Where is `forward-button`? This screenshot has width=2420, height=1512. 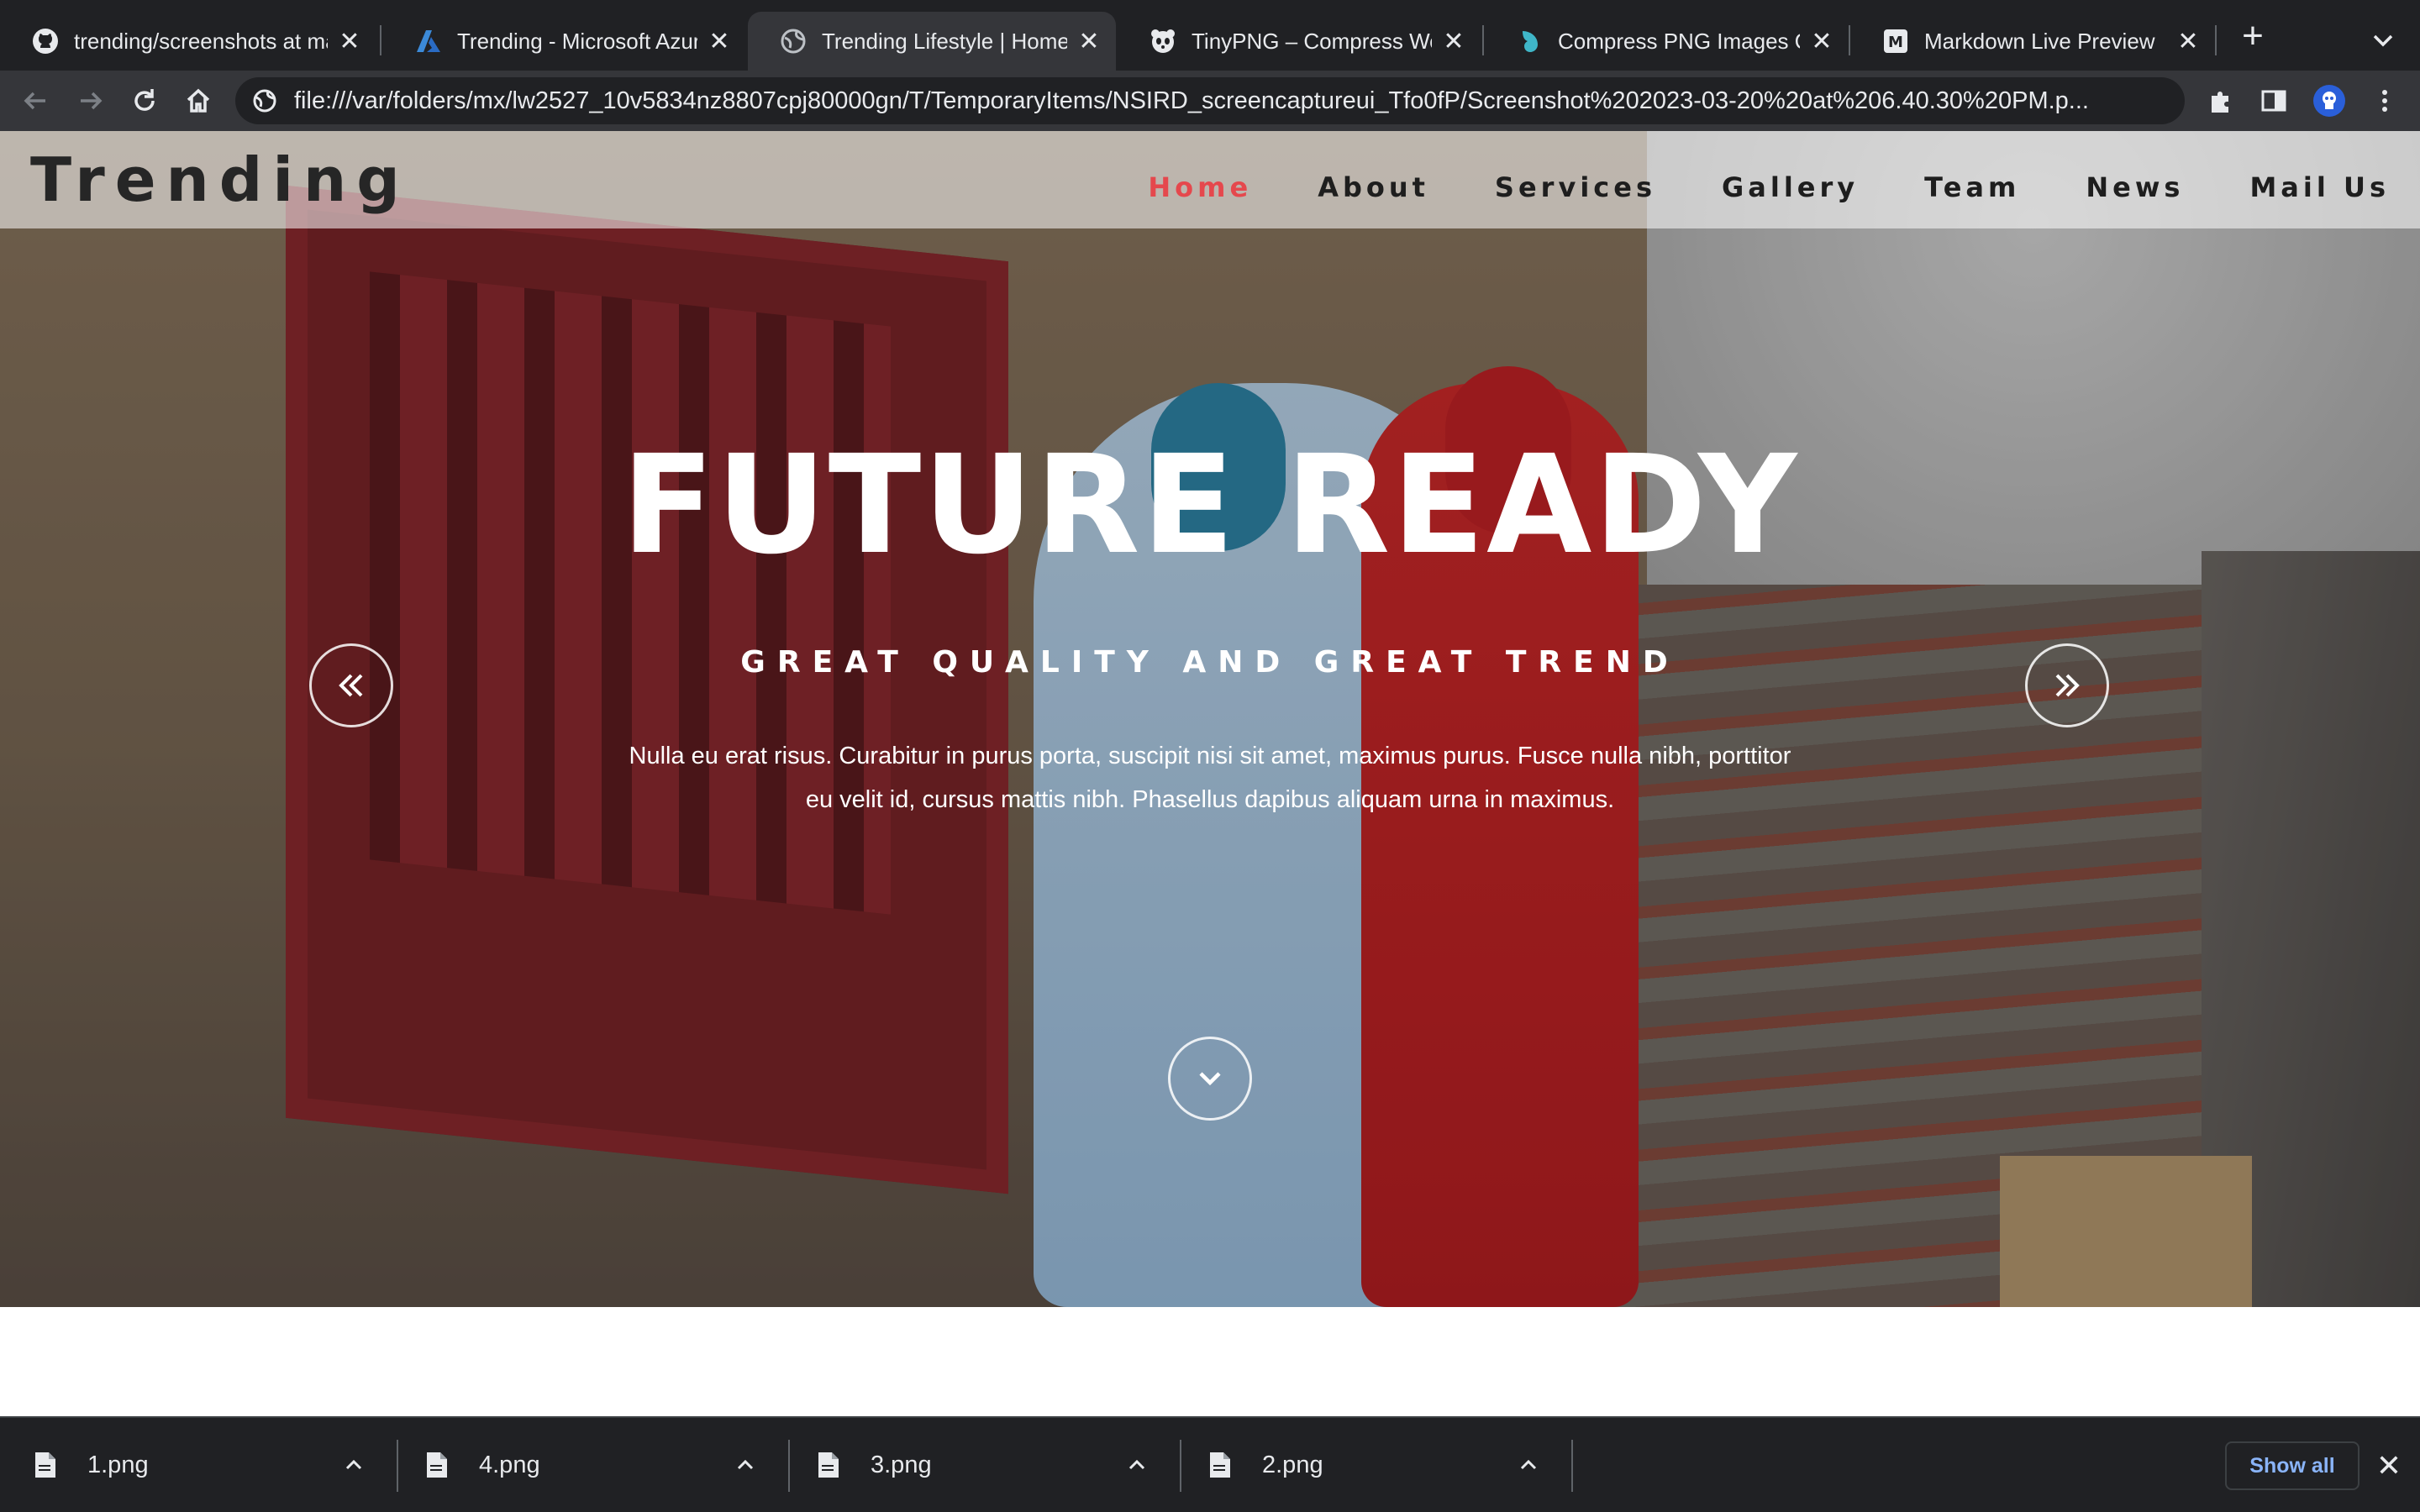
forward-button is located at coordinates (90, 100).